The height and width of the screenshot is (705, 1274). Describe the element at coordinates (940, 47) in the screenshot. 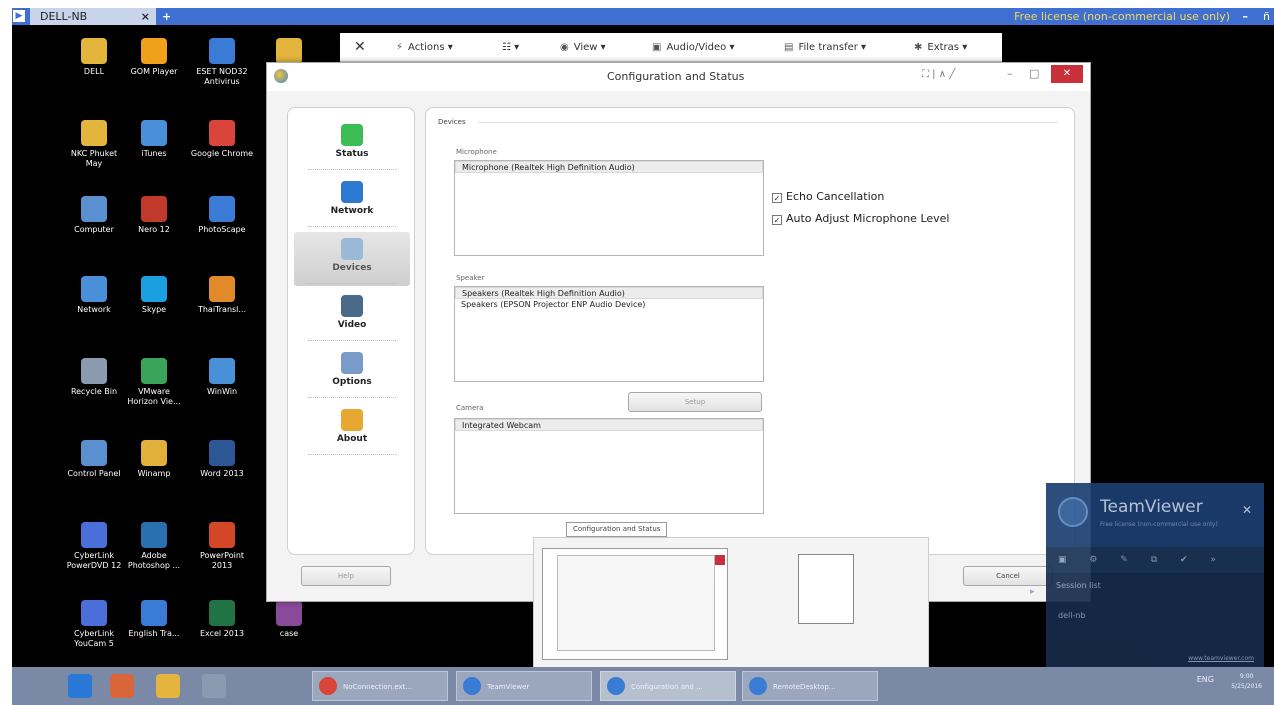

I see `extras-menu: ✱ Extras ▾` at that location.